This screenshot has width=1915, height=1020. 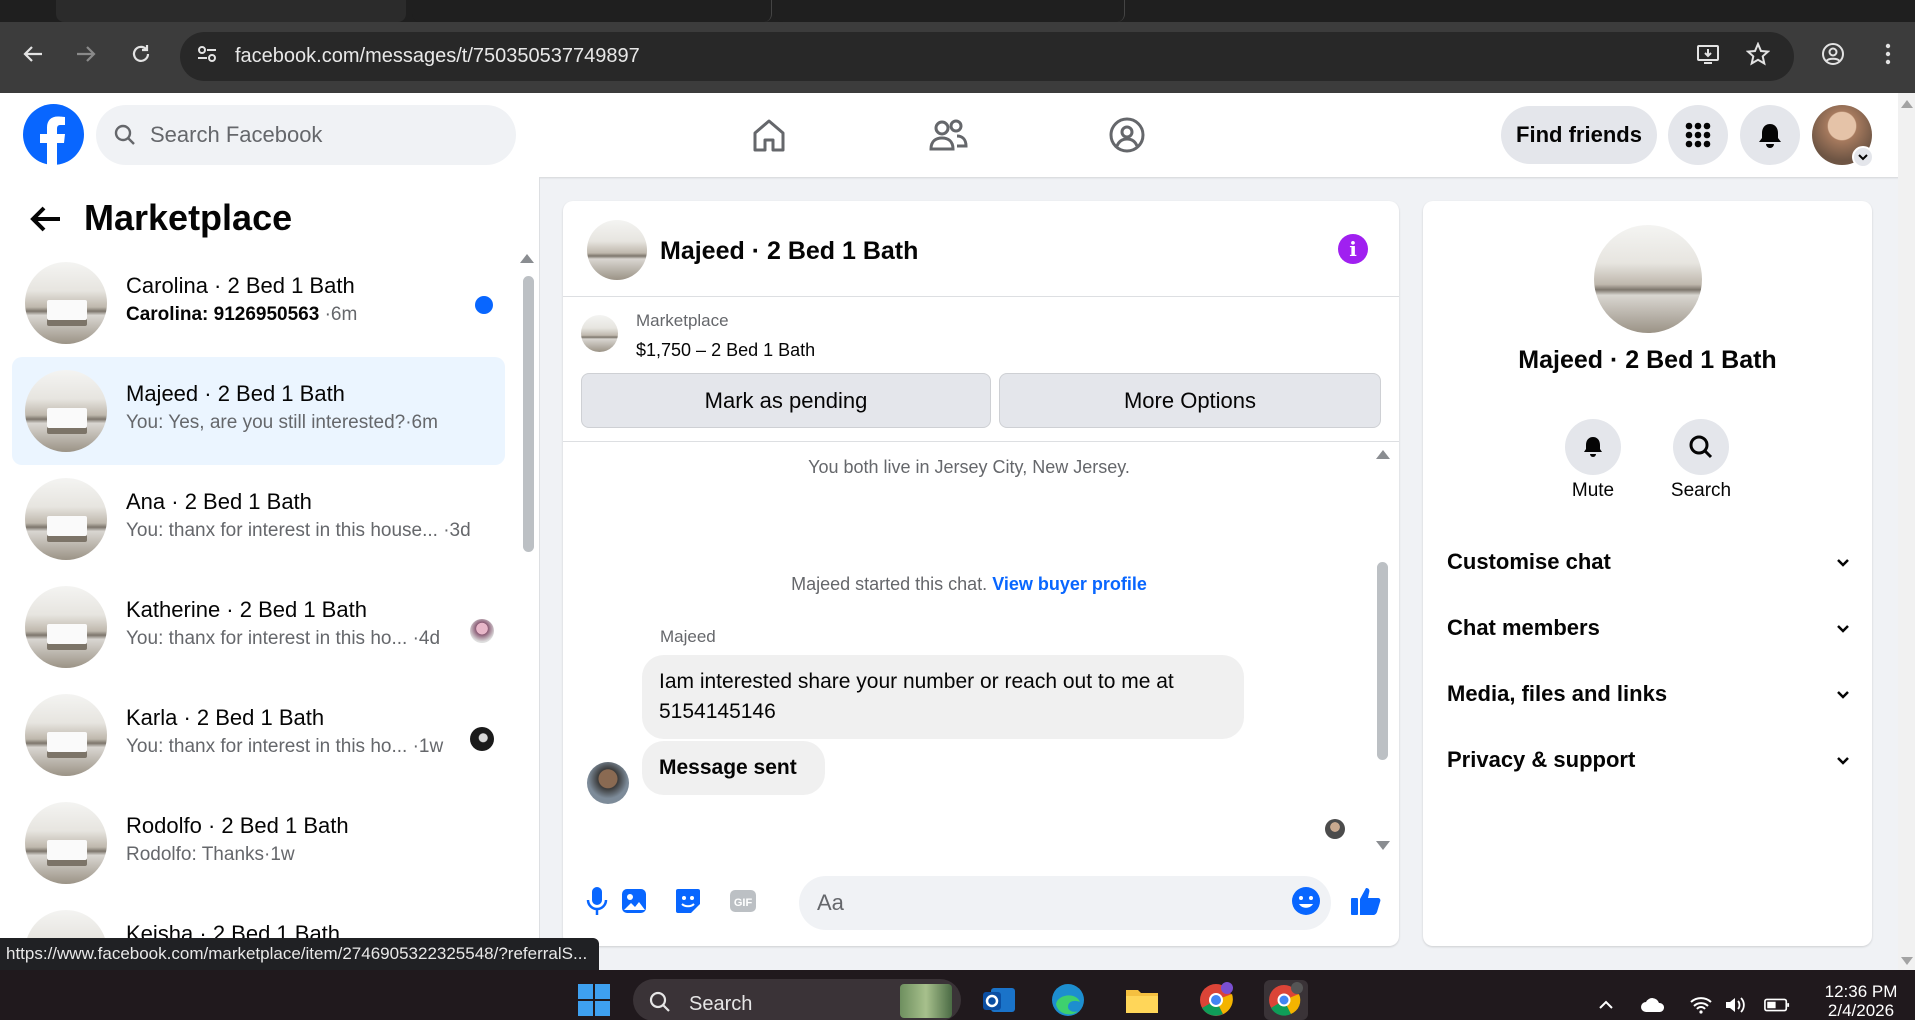 I want to click on details-name: Majeed · 2 Bed 1 Bath, so click(x=1647, y=360).